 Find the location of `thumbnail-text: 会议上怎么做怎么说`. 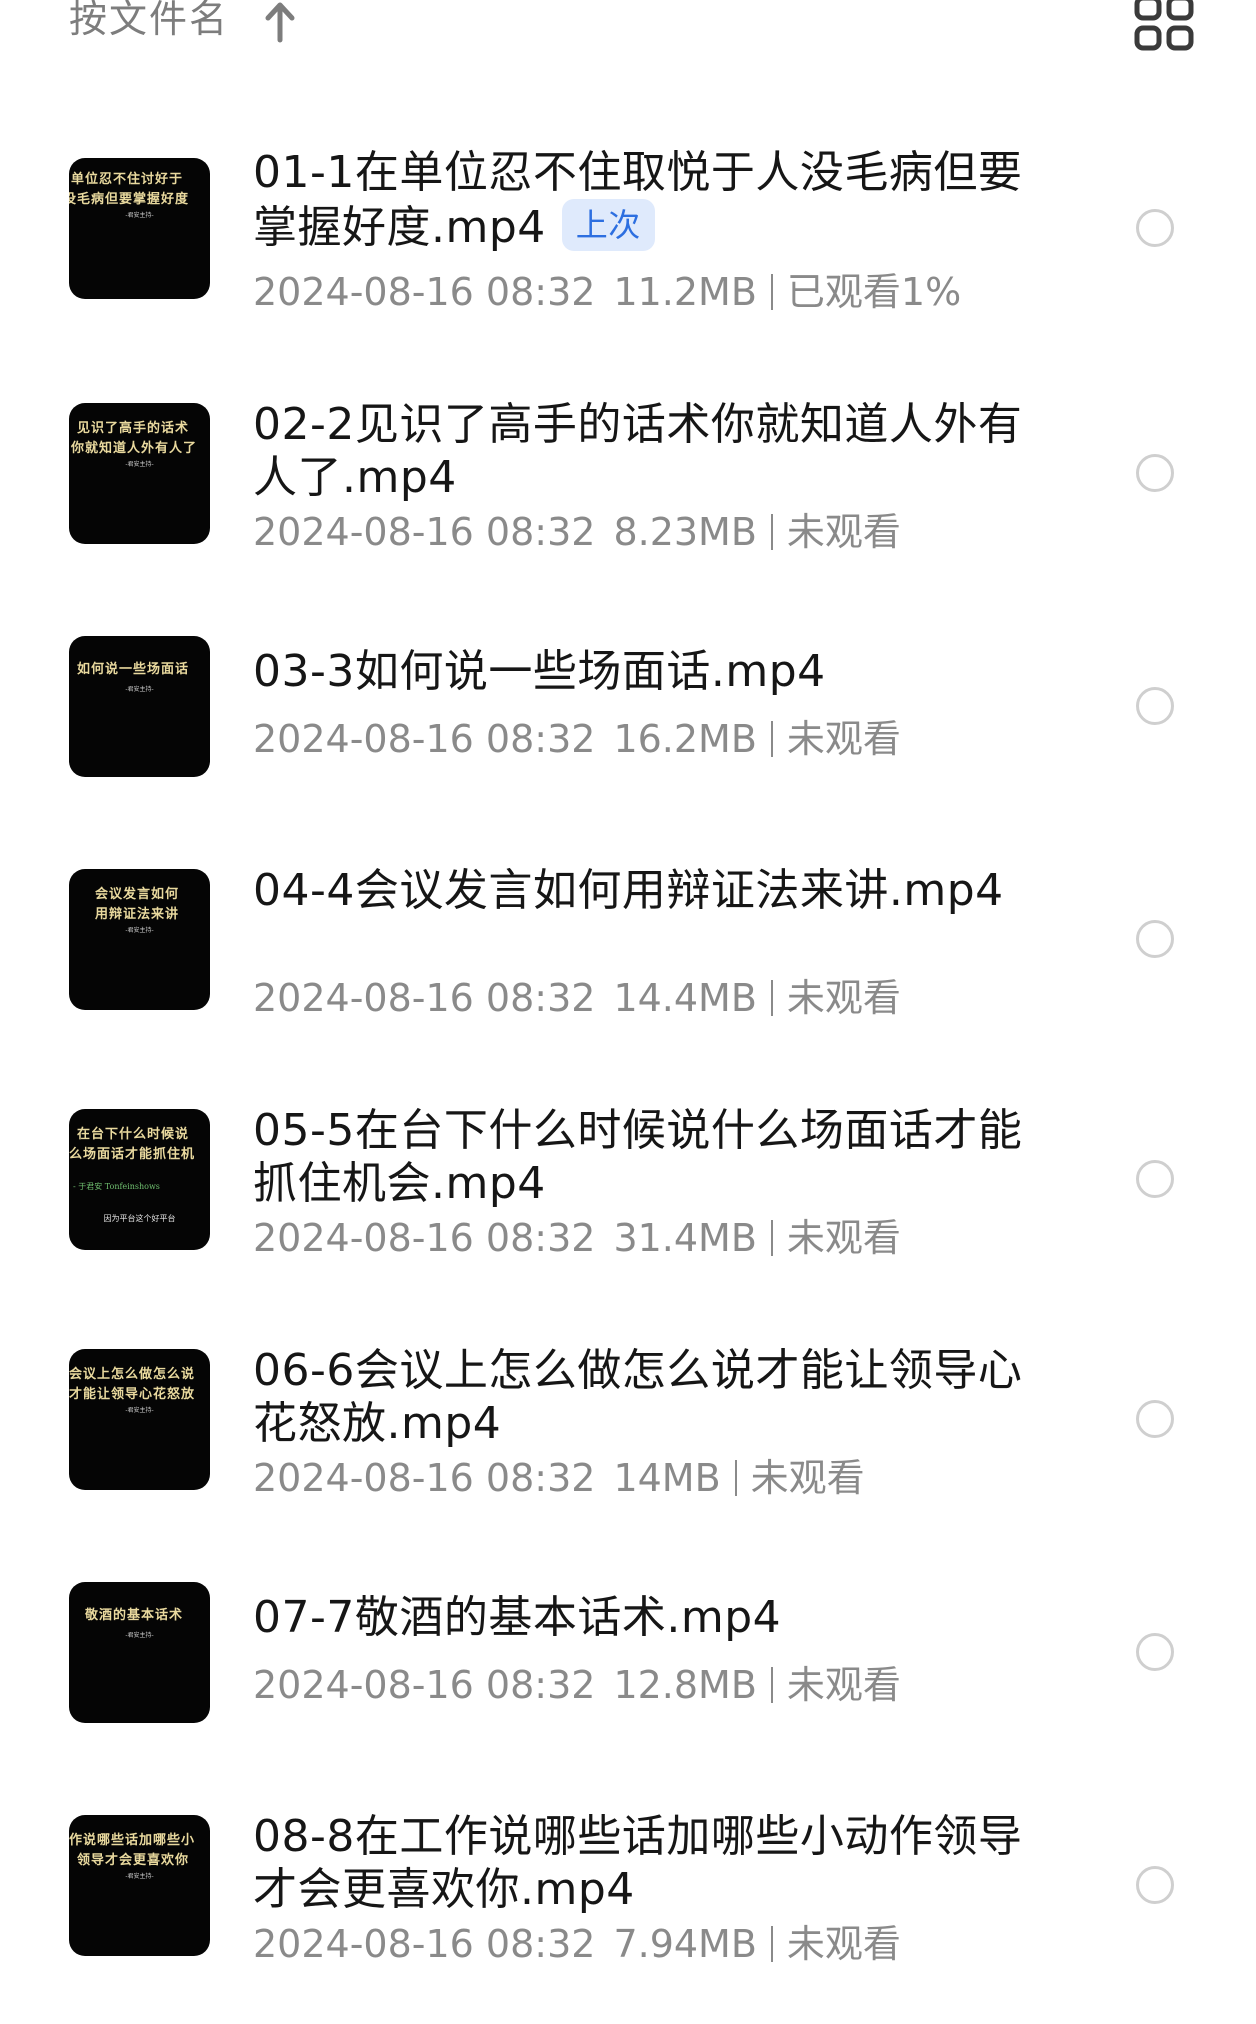

thumbnail-text: 会议上怎么做怎么说 is located at coordinates (132, 1374).